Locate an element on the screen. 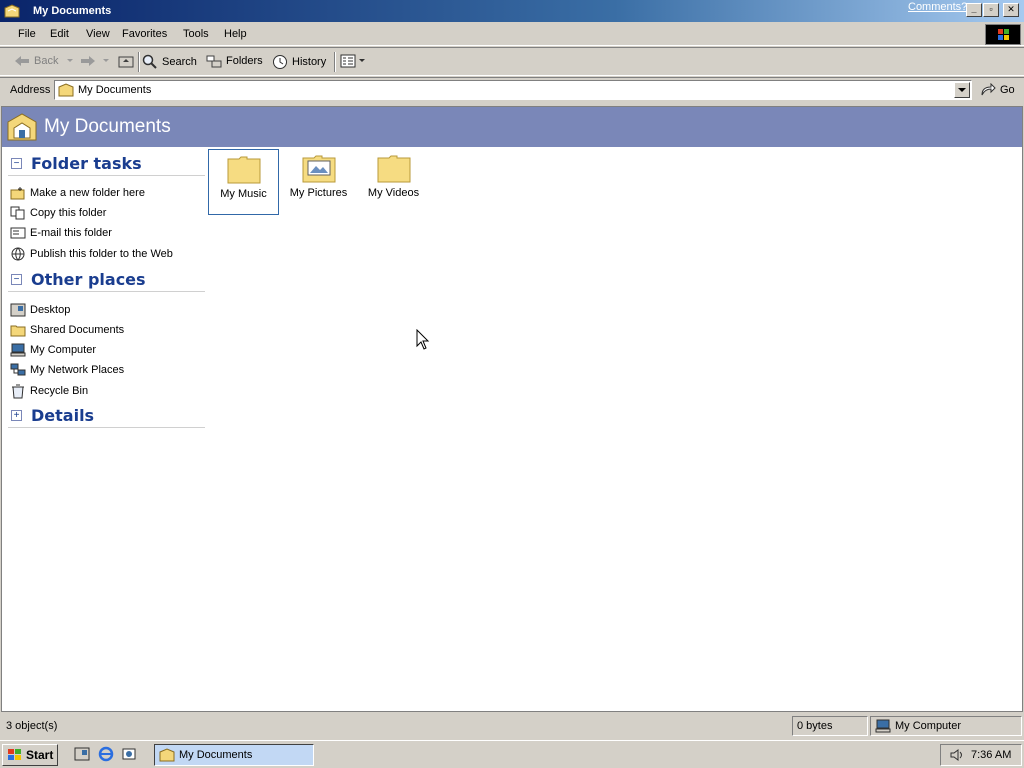 This screenshot has width=1024, height=768. folder-tasks-header: − Folder tasks is located at coordinates (106, 164).